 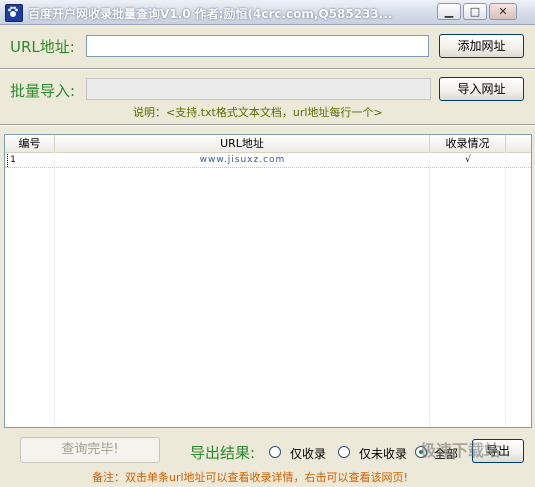 I want to click on row-index: 1, so click(x=12, y=160).